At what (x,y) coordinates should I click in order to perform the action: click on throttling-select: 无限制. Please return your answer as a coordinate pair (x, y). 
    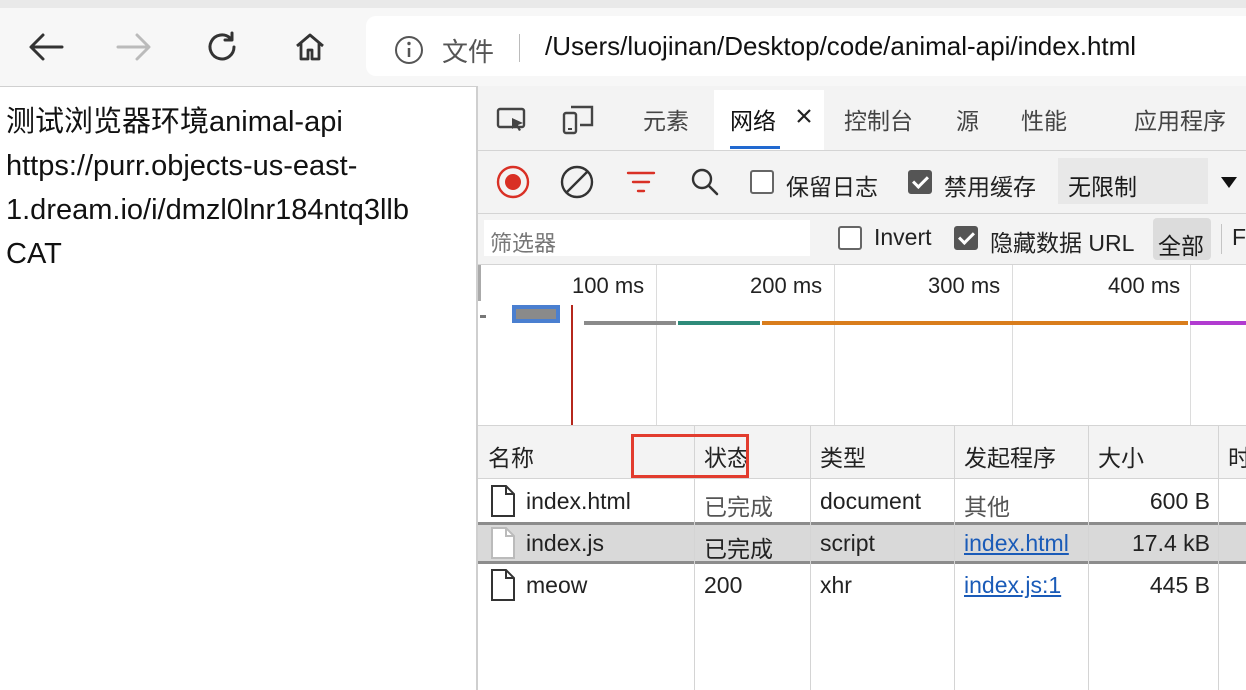
    Looking at the image, I should click on (1133, 181).